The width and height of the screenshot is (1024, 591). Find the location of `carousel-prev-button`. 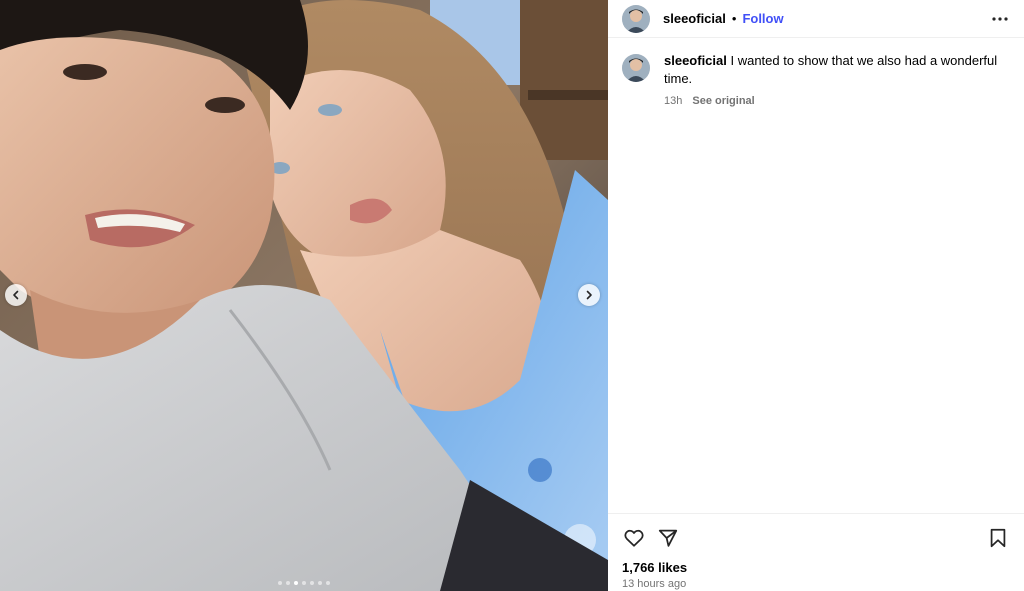

carousel-prev-button is located at coordinates (16, 295).